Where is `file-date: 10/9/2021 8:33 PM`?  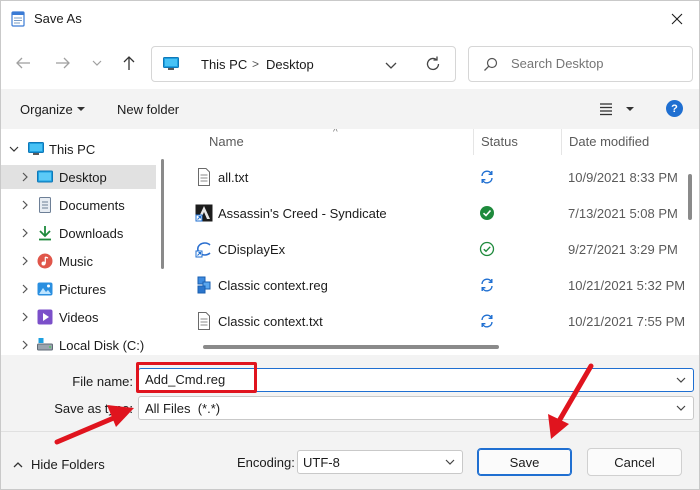
file-date: 10/9/2021 8:33 PM is located at coordinates (623, 177).